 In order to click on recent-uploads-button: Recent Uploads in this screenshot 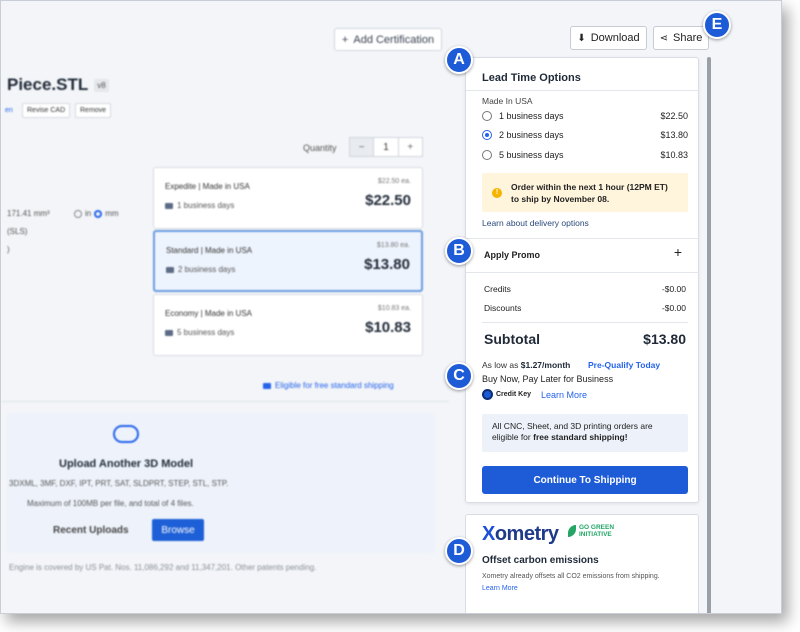, I will do `click(91, 530)`.